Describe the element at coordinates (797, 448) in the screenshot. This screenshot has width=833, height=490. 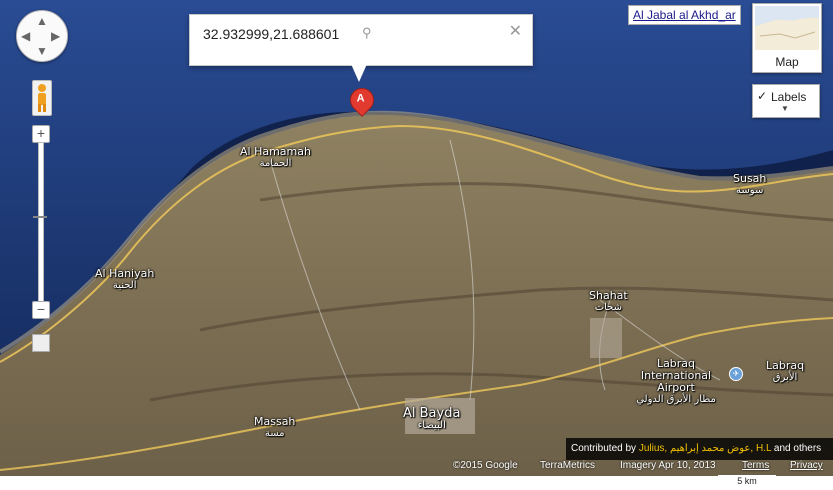
I see `contributors-suffix: and others` at that location.